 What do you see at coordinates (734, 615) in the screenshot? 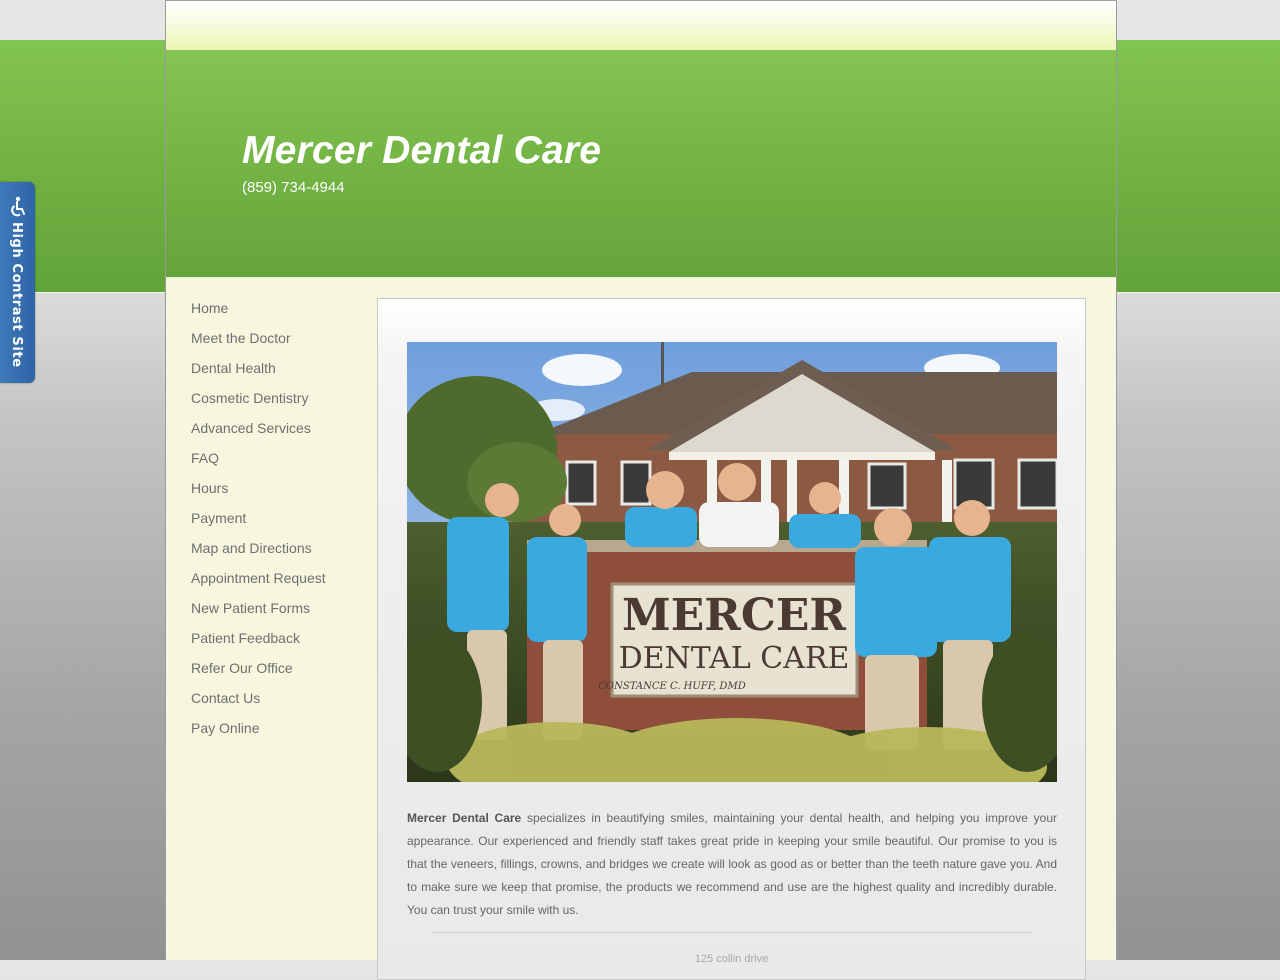
I see `sign-text-mercer: MERCER` at bounding box center [734, 615].